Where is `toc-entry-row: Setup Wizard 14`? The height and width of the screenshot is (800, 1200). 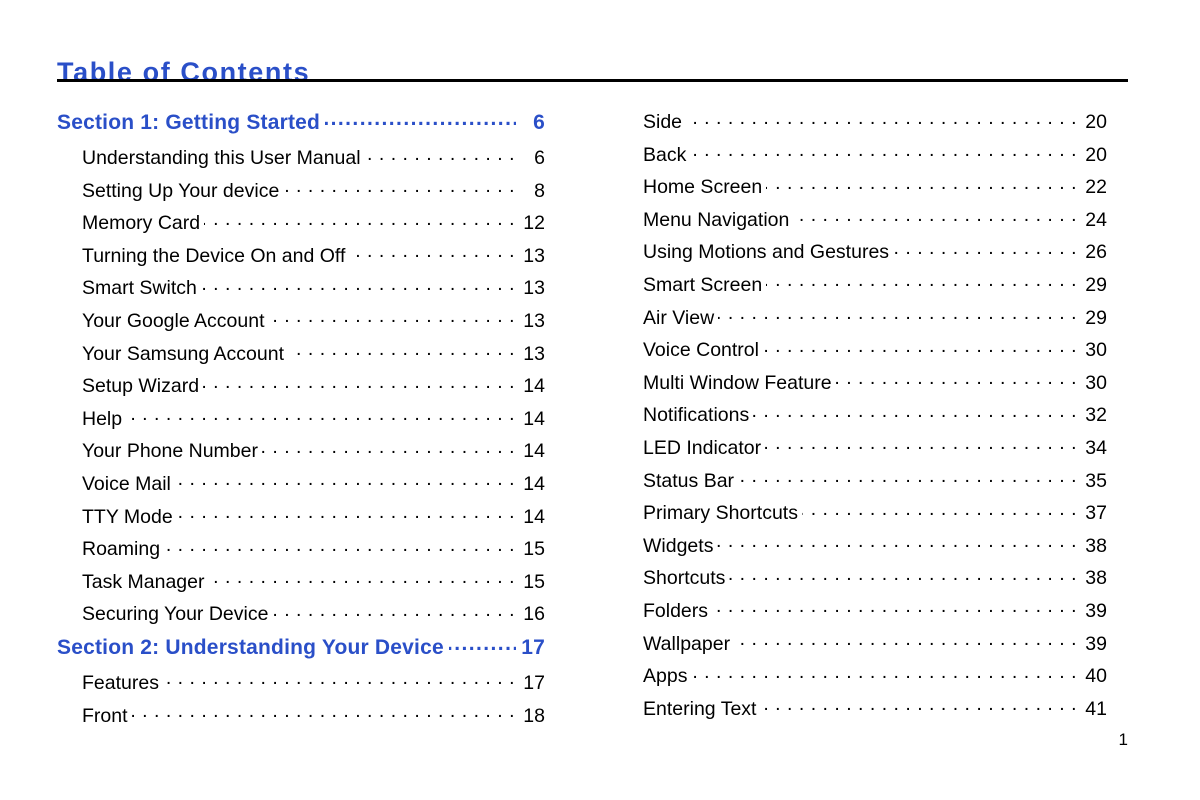 toc-entry-row: Setup Wizard 14 is located at coordinates (301, 392).